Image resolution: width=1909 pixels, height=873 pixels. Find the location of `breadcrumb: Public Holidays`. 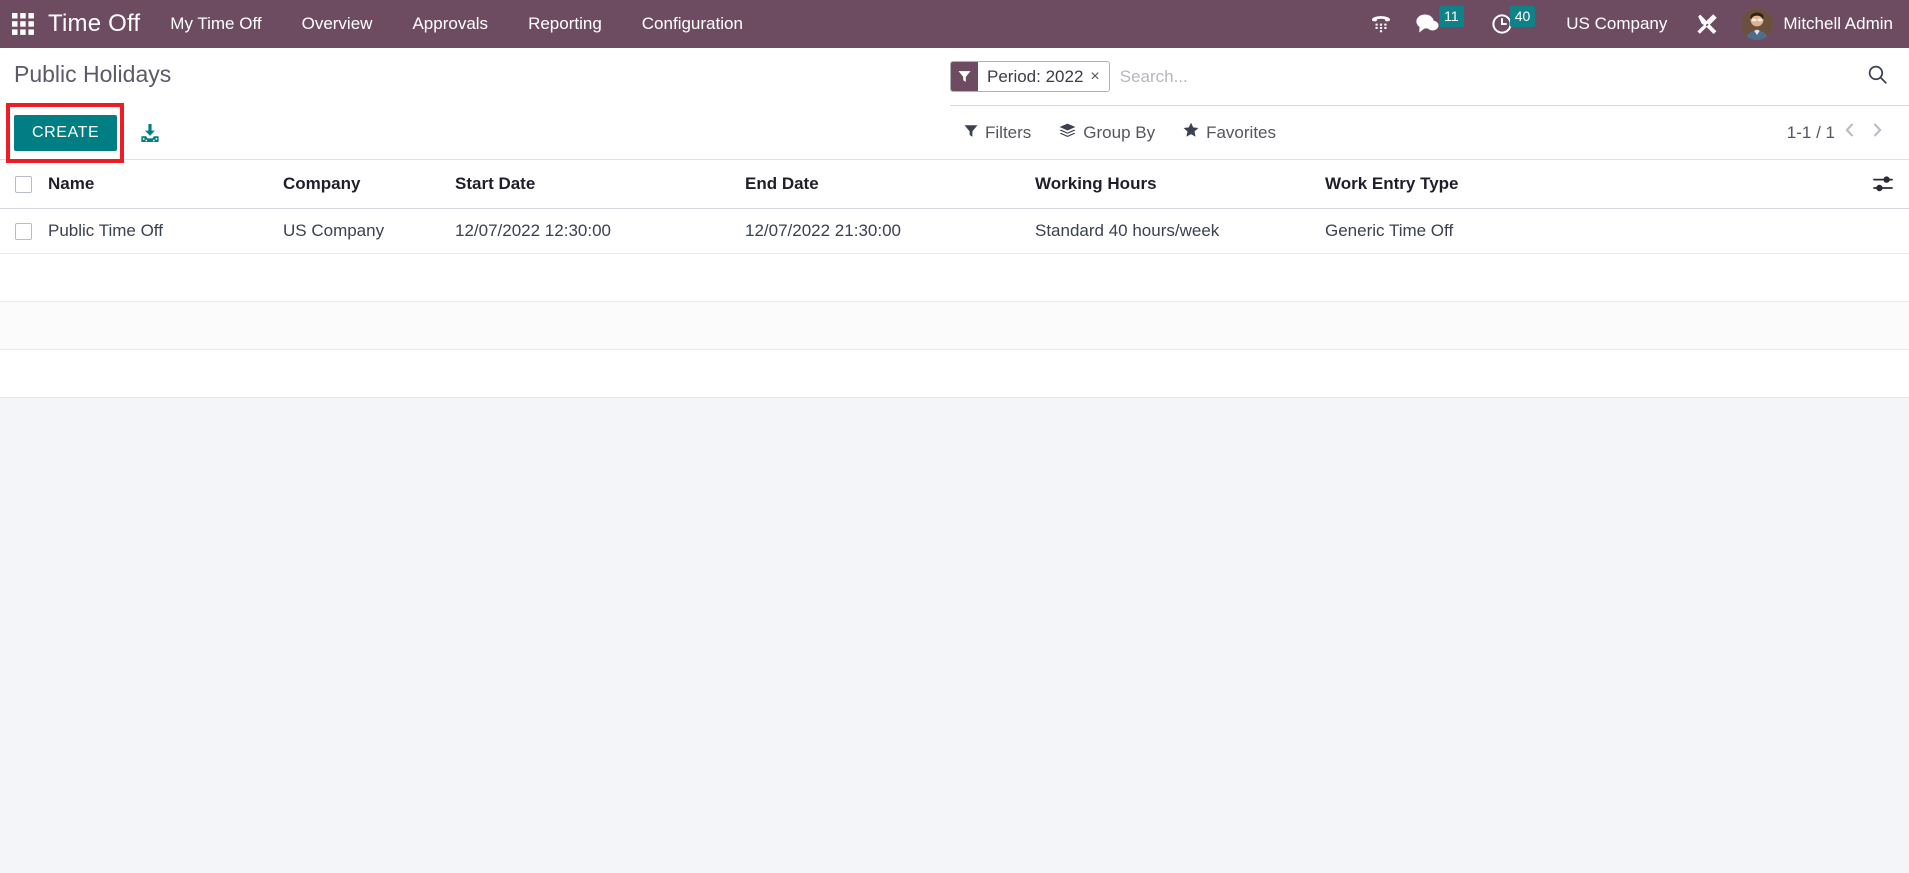

breadcrumb: Public Holidays is located at coordinates (92, 68).